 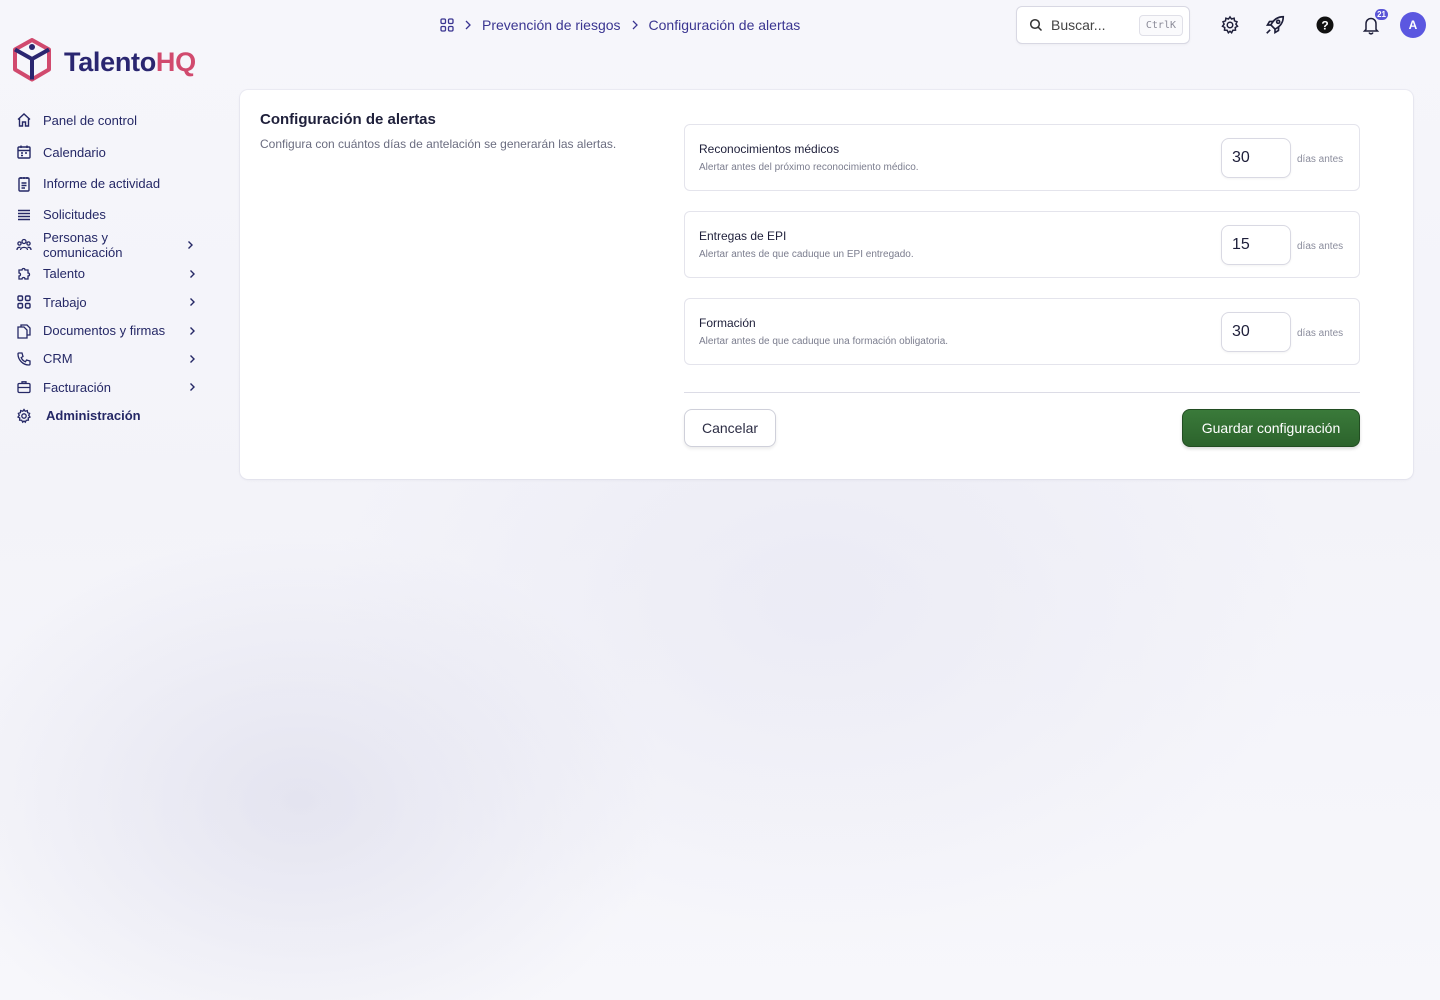 I want to click on alert-title: Entregas de EPI, so click(x=743, y=236).